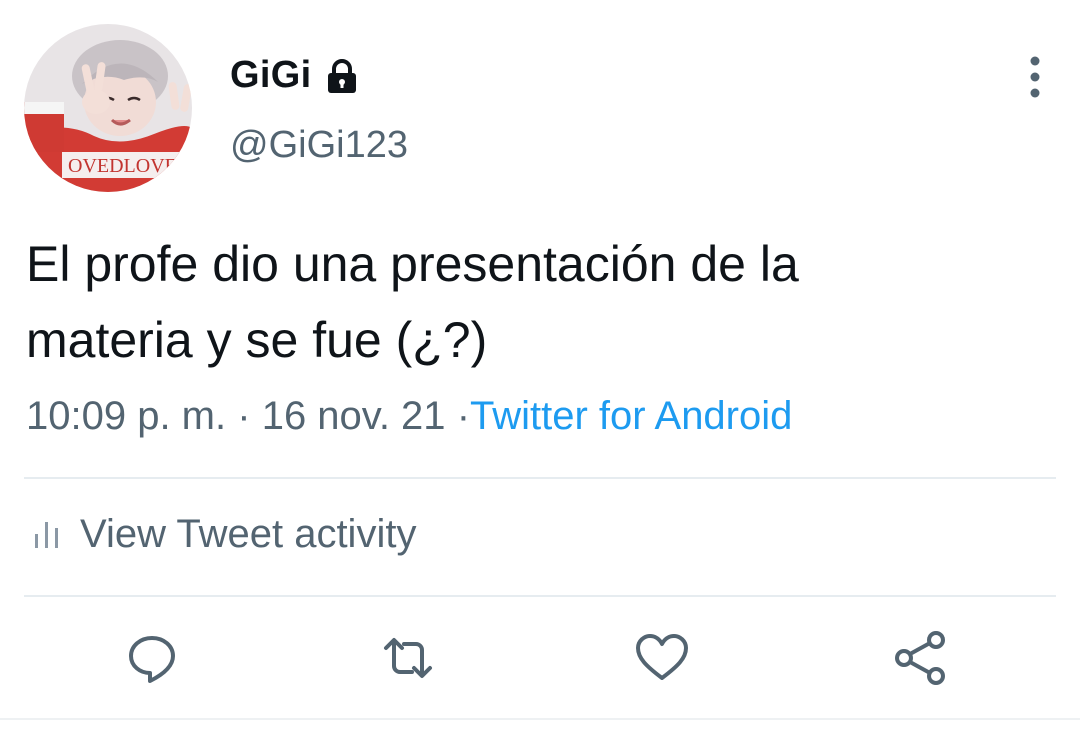  What do you see at coordinates (342, 76) in the screenshot?
I see `lock-icon` at bounding box center [342, 76].